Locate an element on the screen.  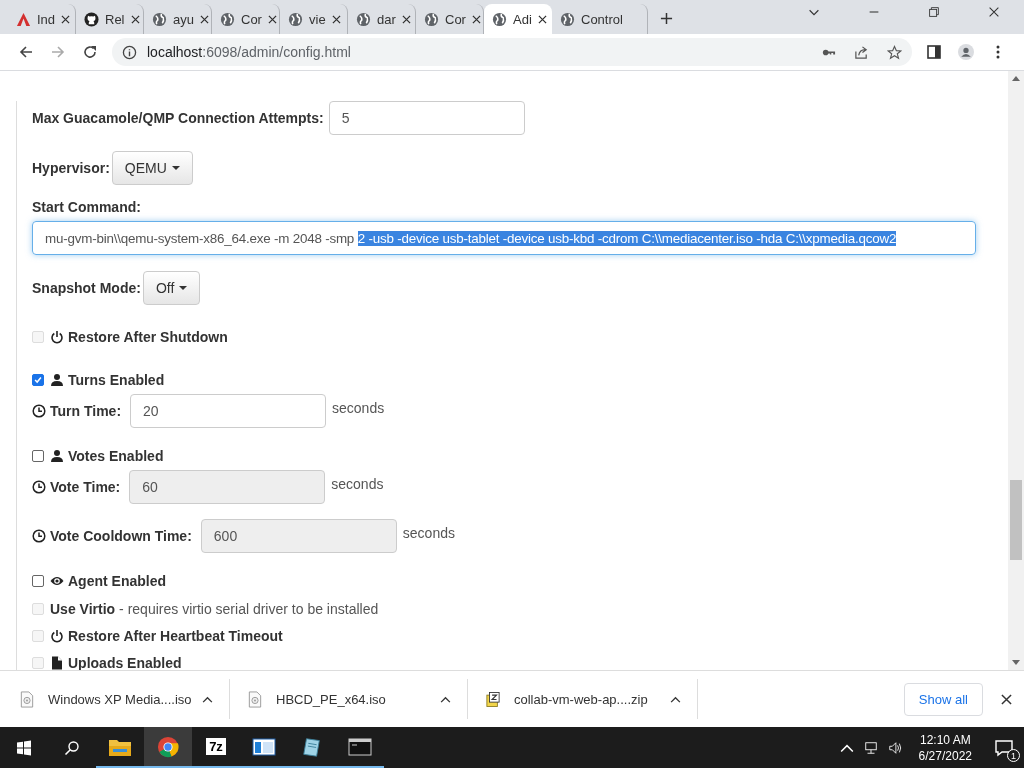
chat-icon is located at coordinates (1004, 747).